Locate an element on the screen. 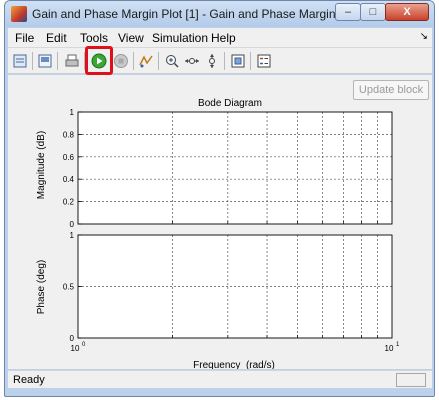 This screenshot has width=439, height=400. toolbar is located at coordinates (220, 61).